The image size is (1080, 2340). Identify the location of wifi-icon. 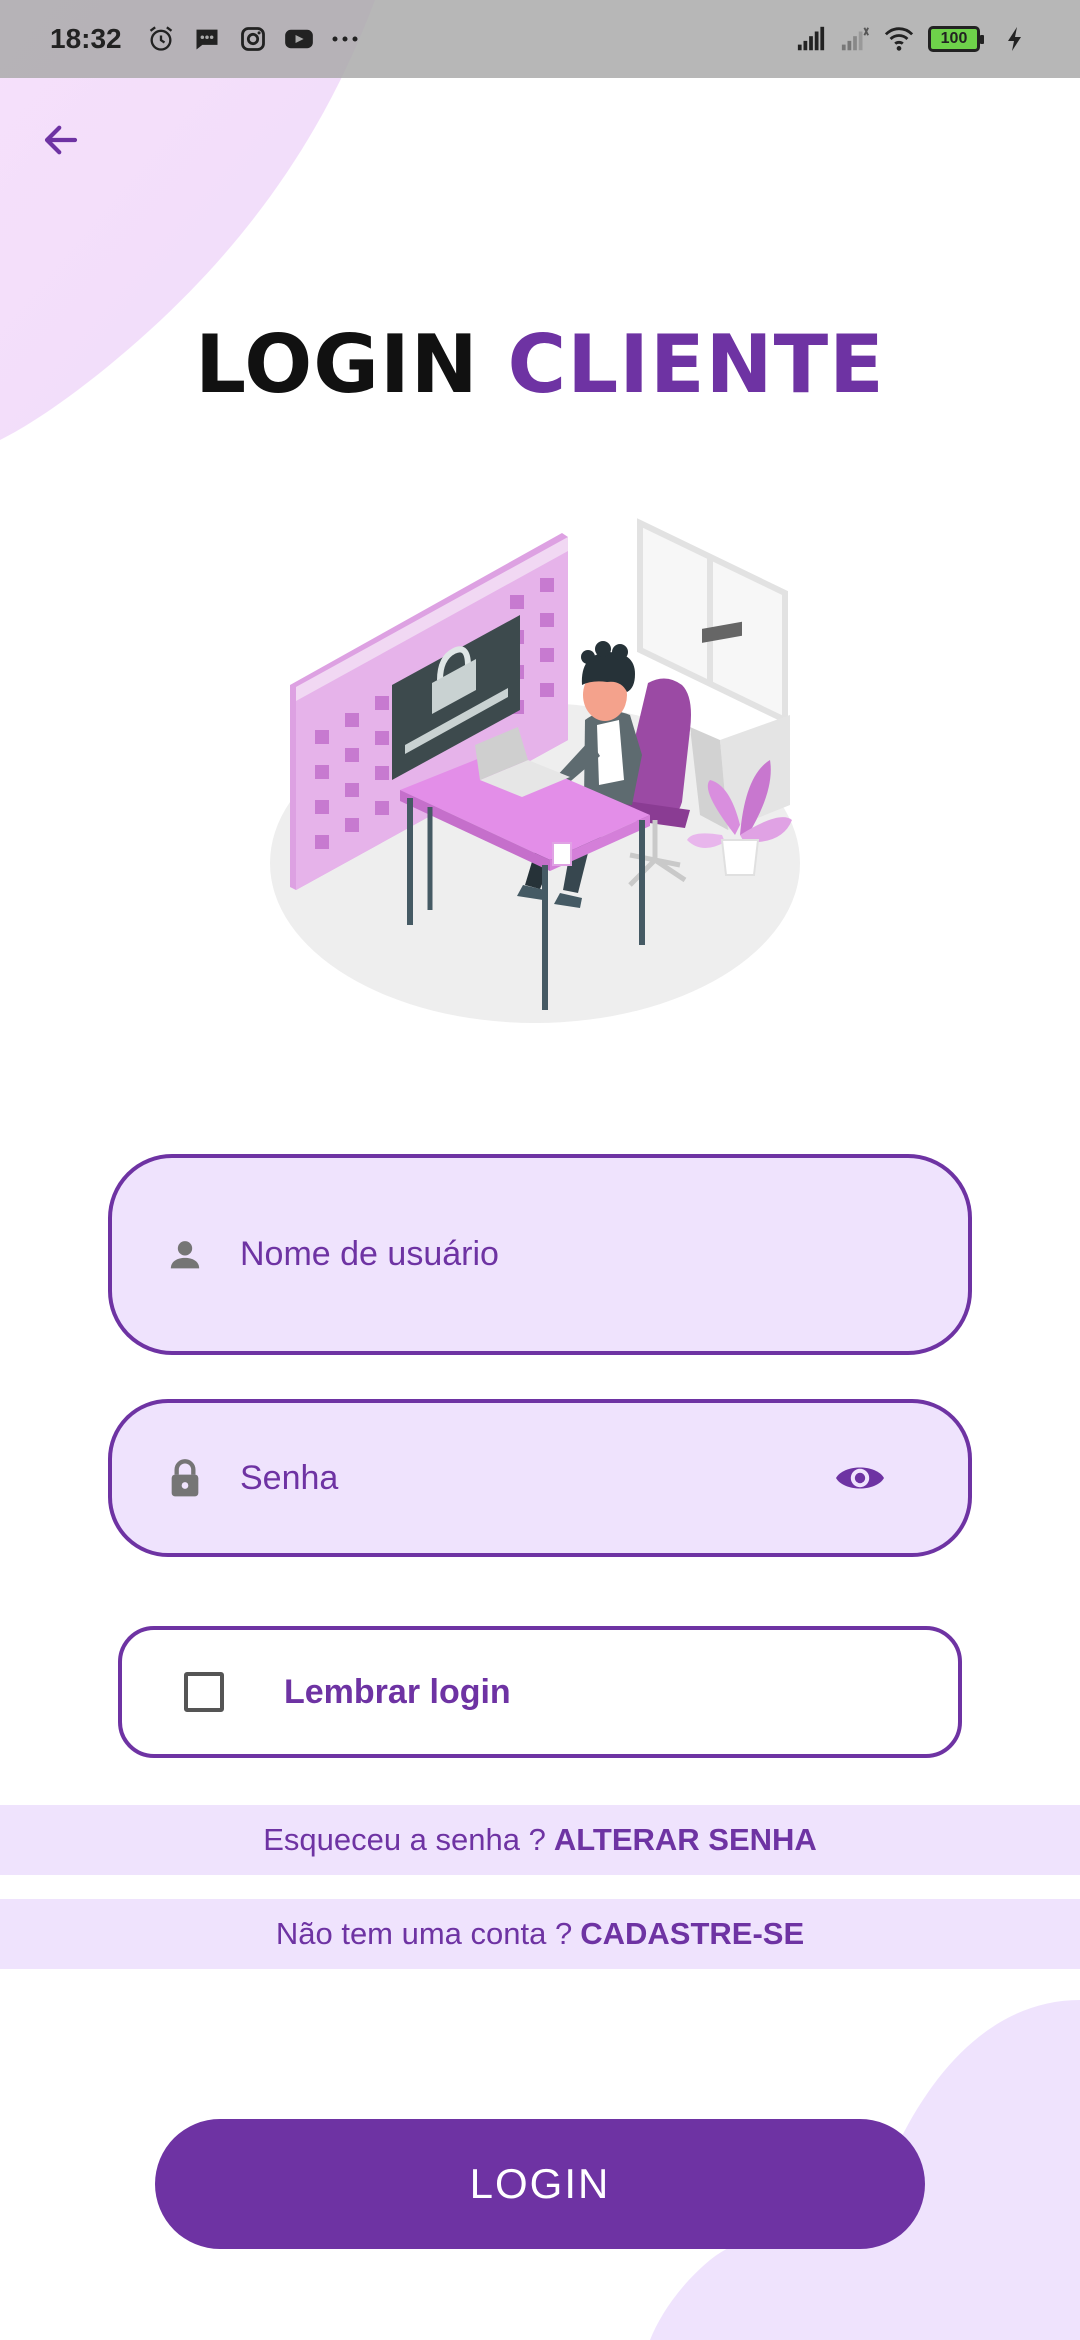
(899, 39).